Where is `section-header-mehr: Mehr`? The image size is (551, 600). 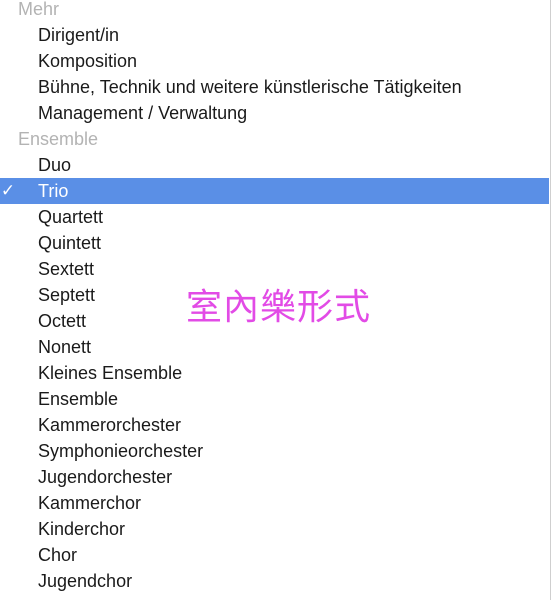
section-header-mehr: Mehr is located at coordinates (39, 9).